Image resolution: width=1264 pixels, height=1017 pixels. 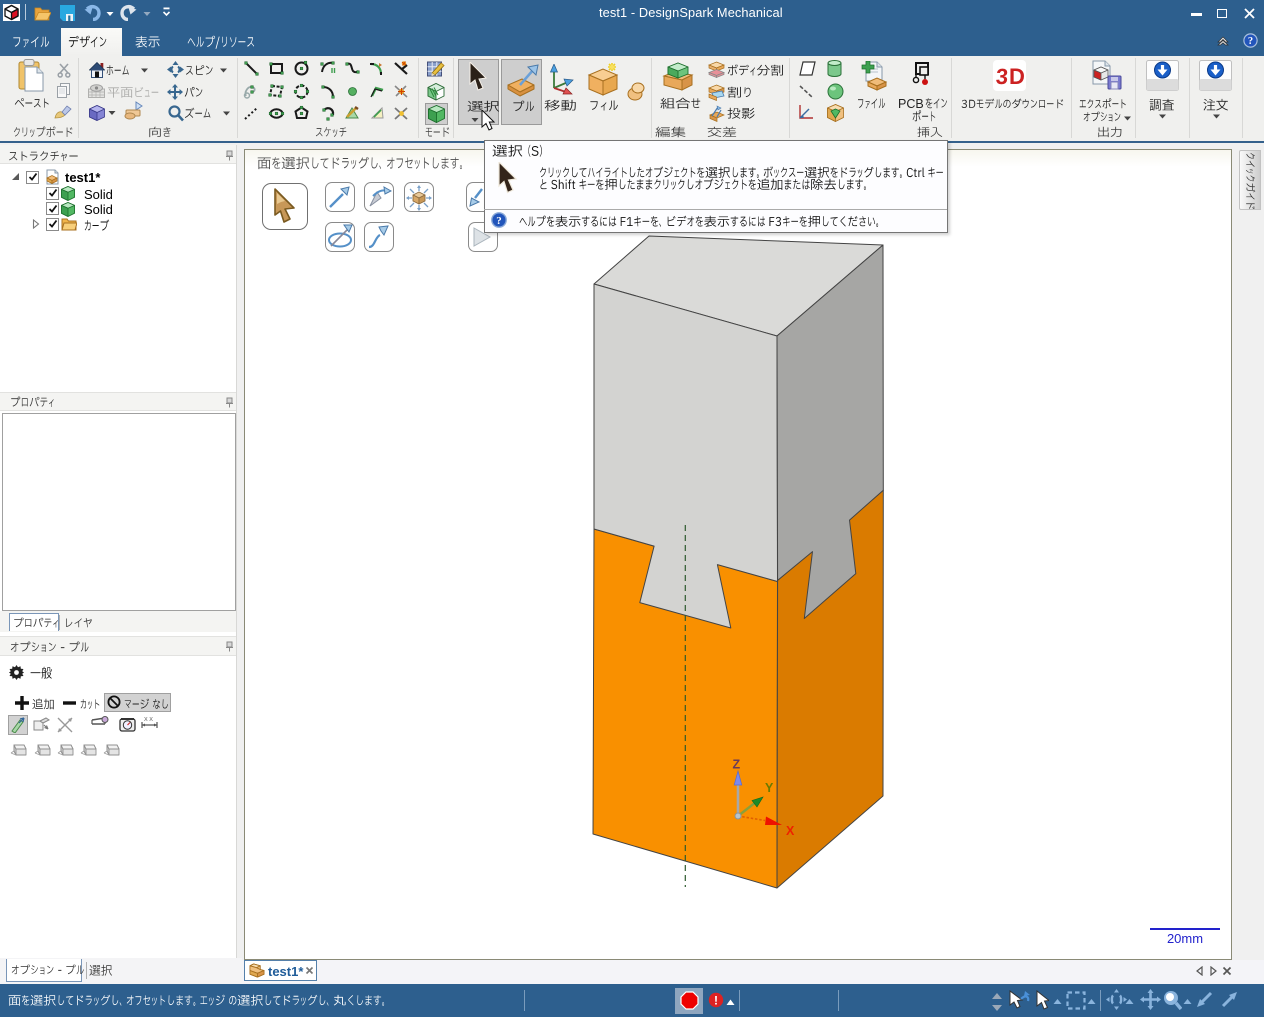 What do you see at coordinates (148, 720) in the screenshot?
I see `svg-text: X X` at bounding box center [148, 720].